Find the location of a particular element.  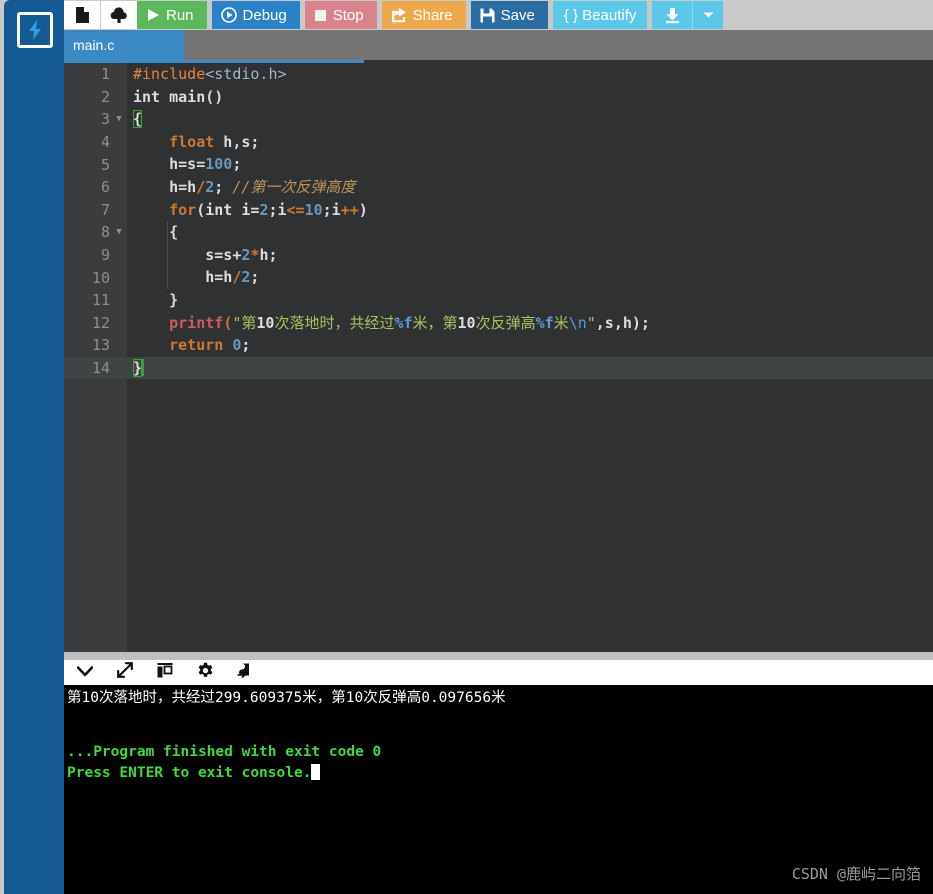

code-line: 13 return 0; is located at coordinates (512, 345).